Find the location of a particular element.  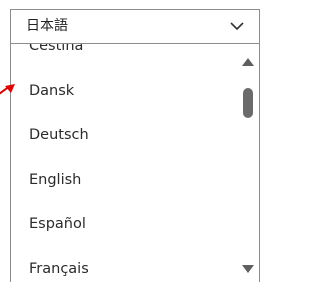

language-option-dansk: Dansk is located at coordinates (125, 91).